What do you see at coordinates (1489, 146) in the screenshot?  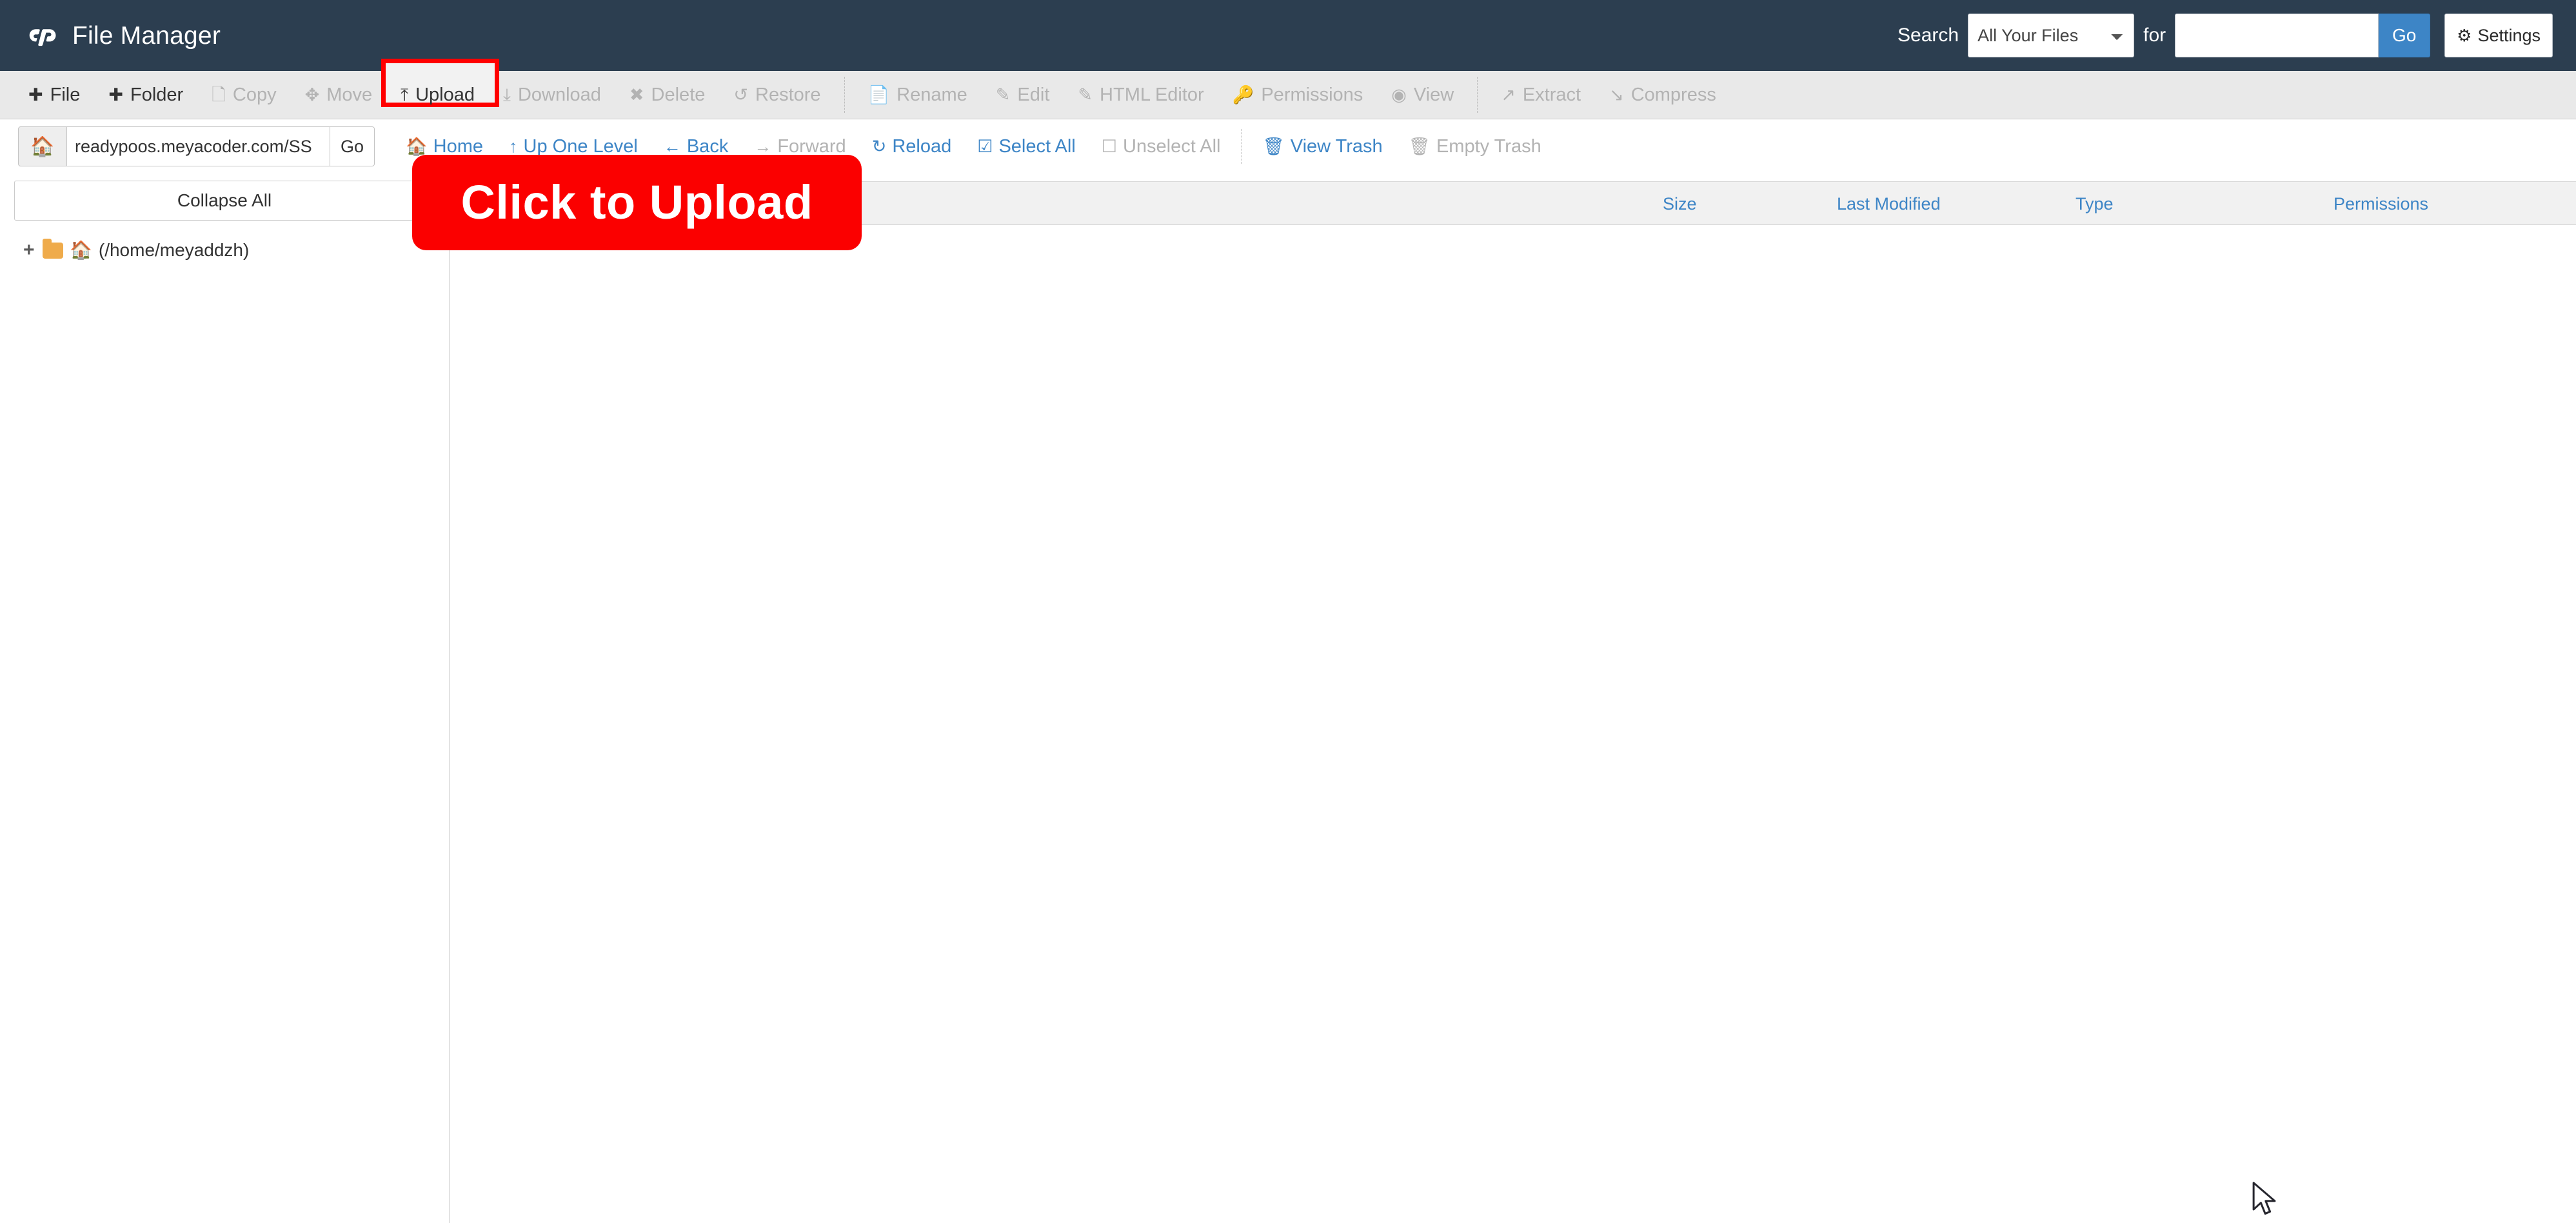 I see `nav-label: Empty Trash` at bounding box center [1489, 146].